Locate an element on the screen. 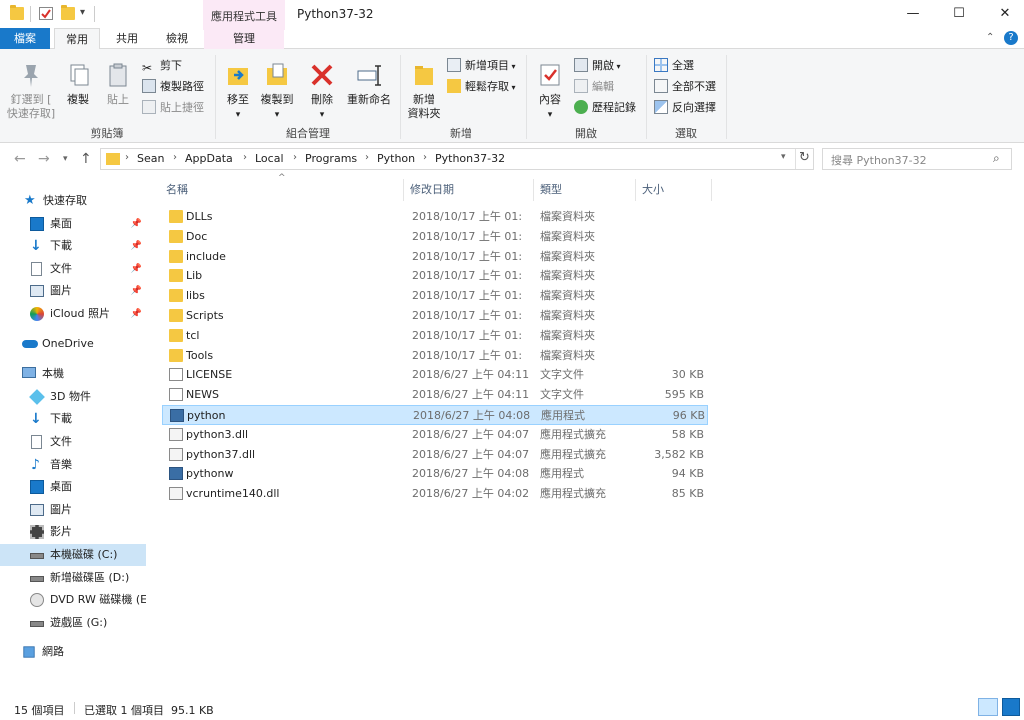 Image resolution: width=1024 pixels, height=720 pixels. easy-access-button: 輕鬆存取 ▾ is located at coordinates (481, 87).